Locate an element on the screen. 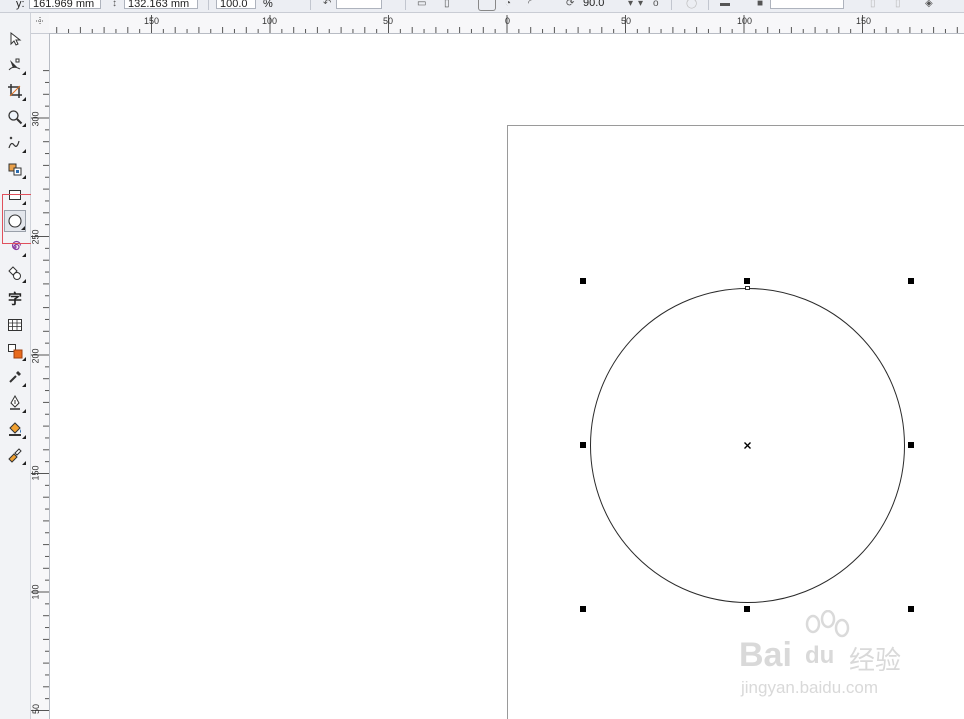  mirror-horizontal-icon: ▭ is located at coordinates (421, 4).